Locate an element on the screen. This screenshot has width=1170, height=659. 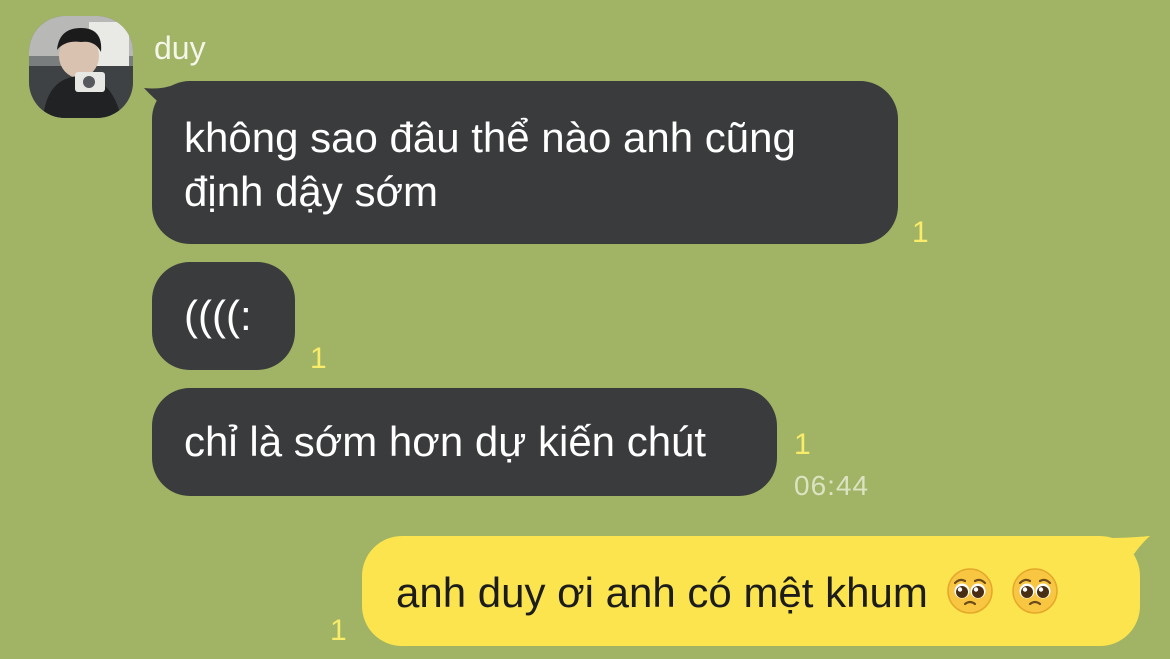
incoming-message: chỉ là sớm hơn dự kiến chút is located at coordinates (464, 442).